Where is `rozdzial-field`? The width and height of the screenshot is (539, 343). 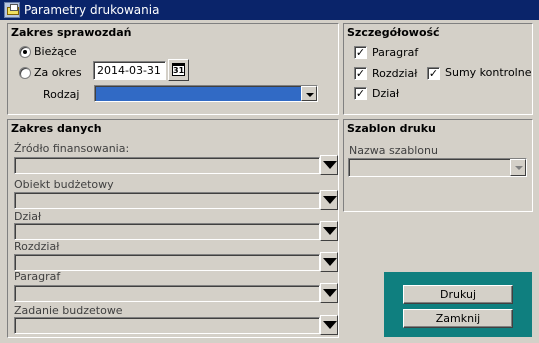
rozdzial-field is located at coordinates (167, 262).